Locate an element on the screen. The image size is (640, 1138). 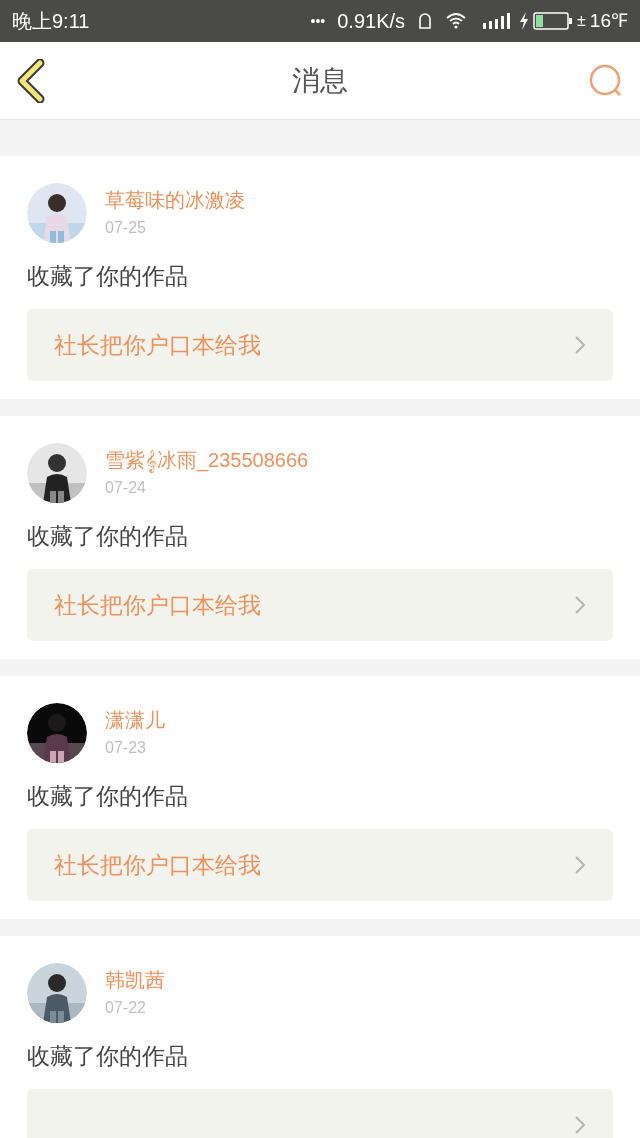
battery-sign: ± is located at coordinates (581, 21).